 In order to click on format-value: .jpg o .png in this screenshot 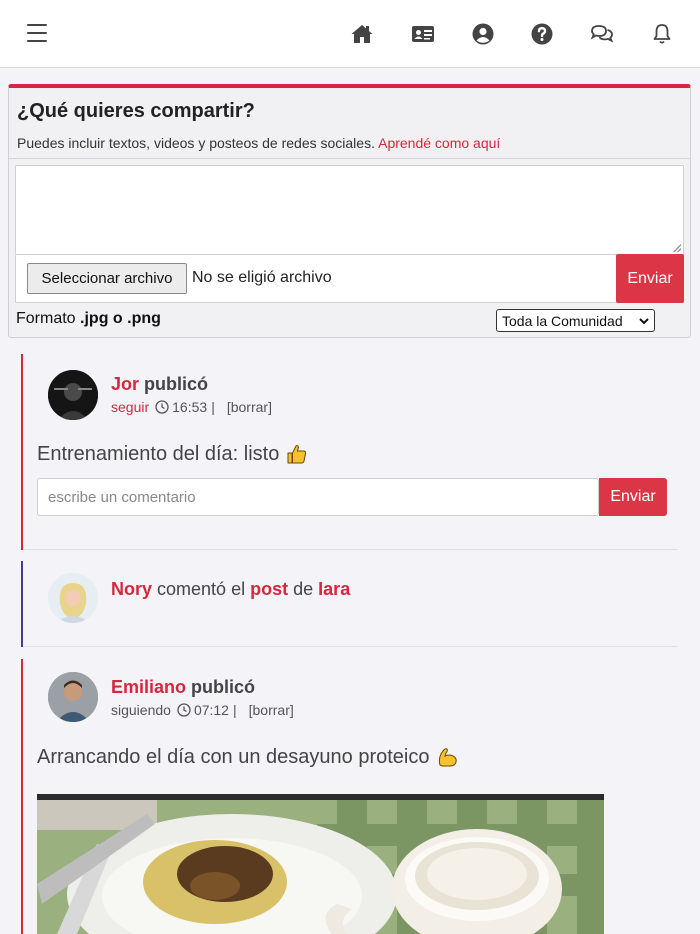, I will do `click(120, 318)`.